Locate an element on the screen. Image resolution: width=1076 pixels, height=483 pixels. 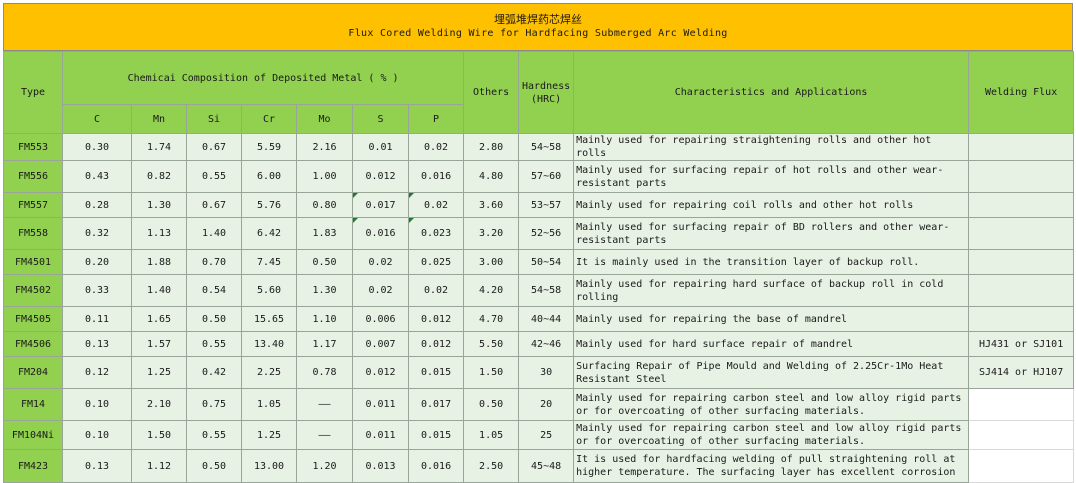
cell-others: 2.50 is located at coordinates (491, 466).